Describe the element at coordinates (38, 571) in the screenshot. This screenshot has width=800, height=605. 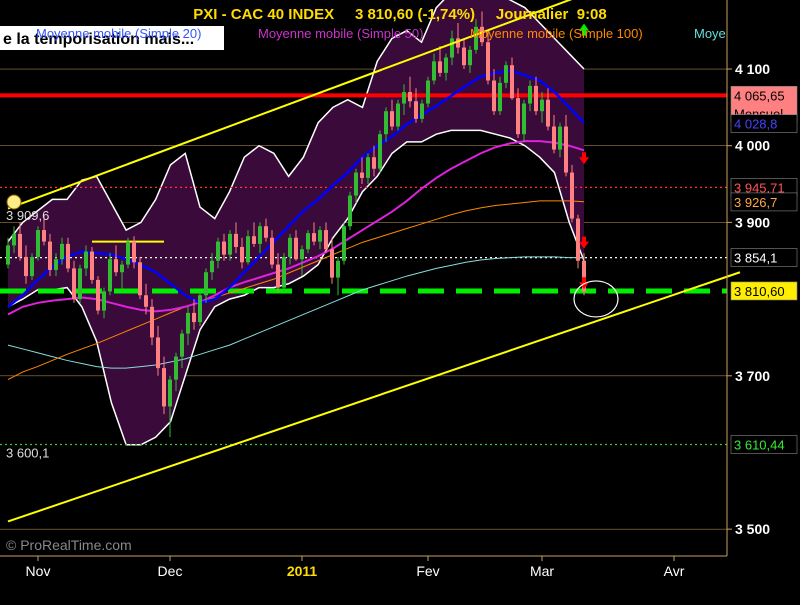
I see `x-tick-label: Nov` at that location.